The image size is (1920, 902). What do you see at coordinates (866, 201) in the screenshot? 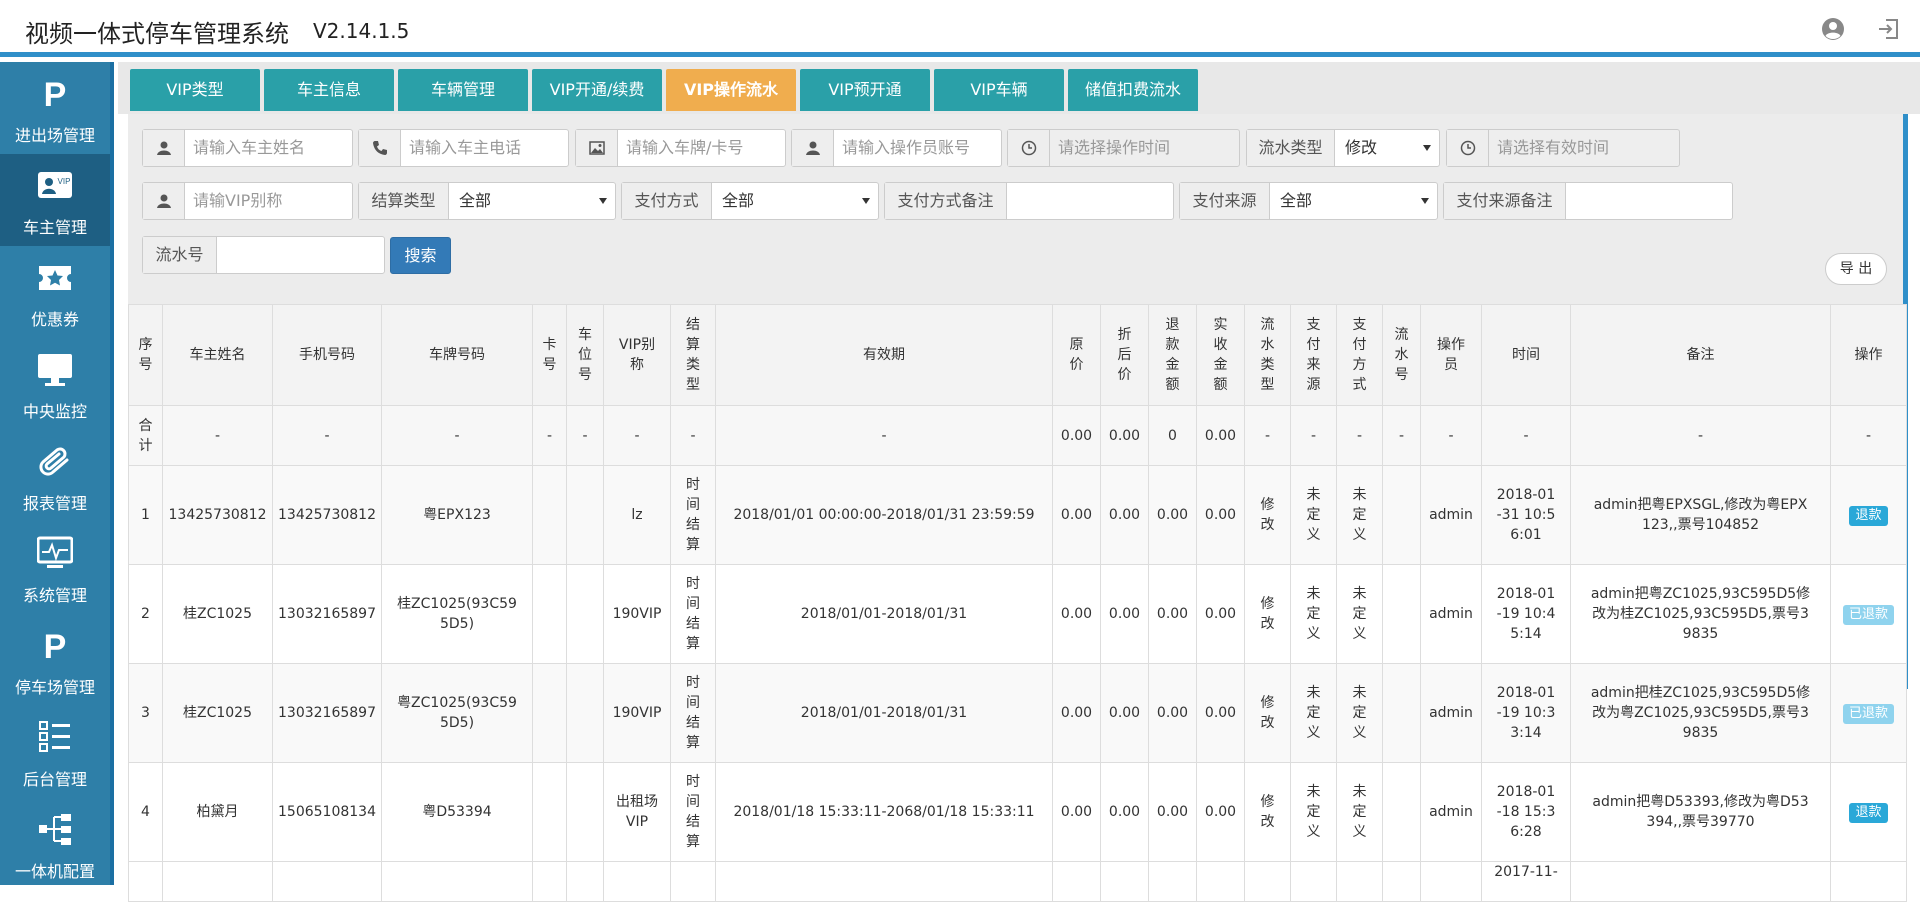
I see `chevron-down-icon` at bounding box center [866, 201].